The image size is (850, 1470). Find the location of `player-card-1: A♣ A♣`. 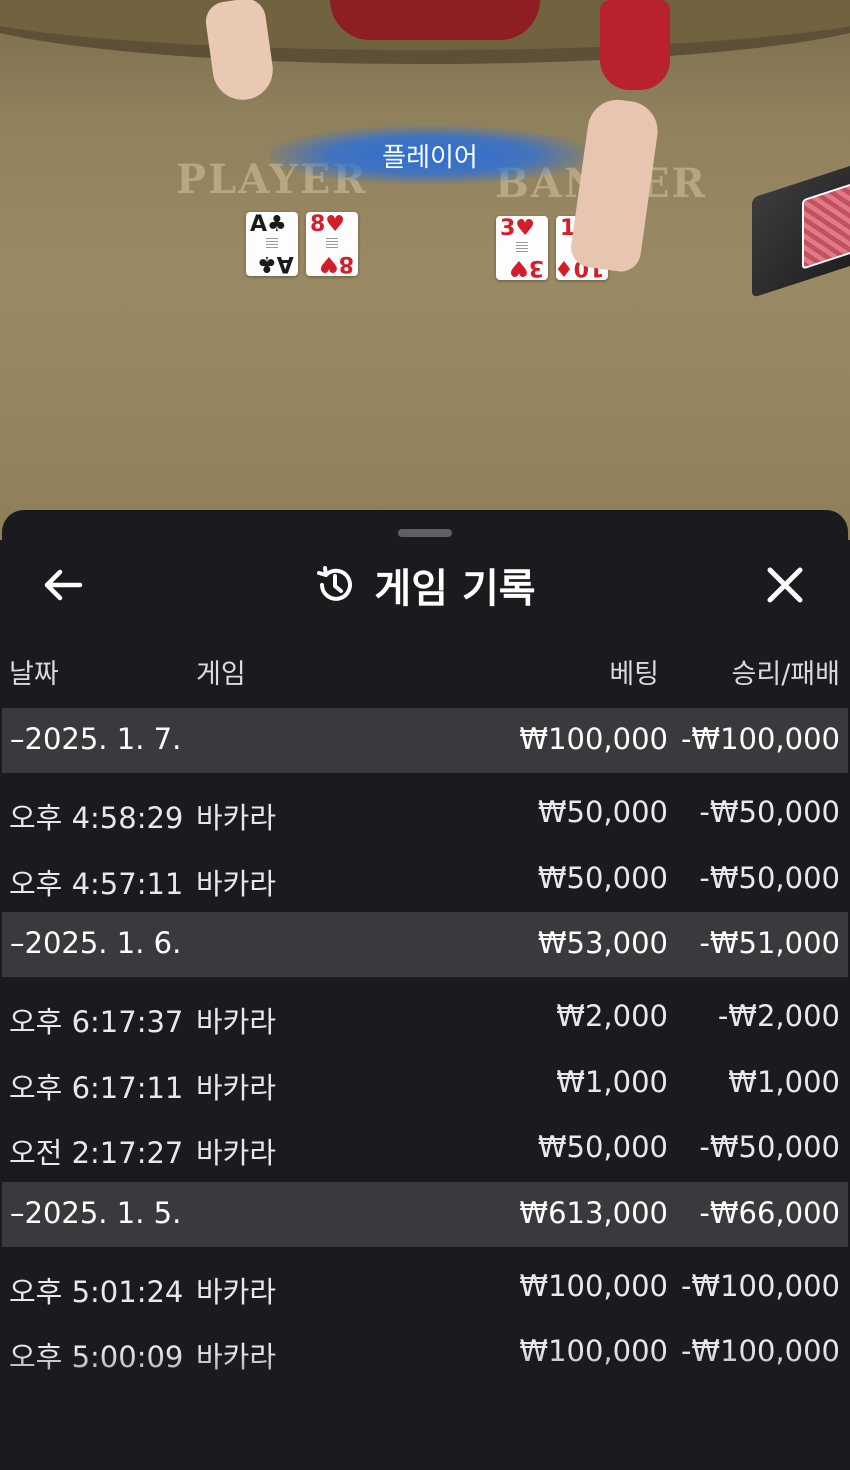

player-card-1: A♣ A♣ is located at coordinates (272, 244).